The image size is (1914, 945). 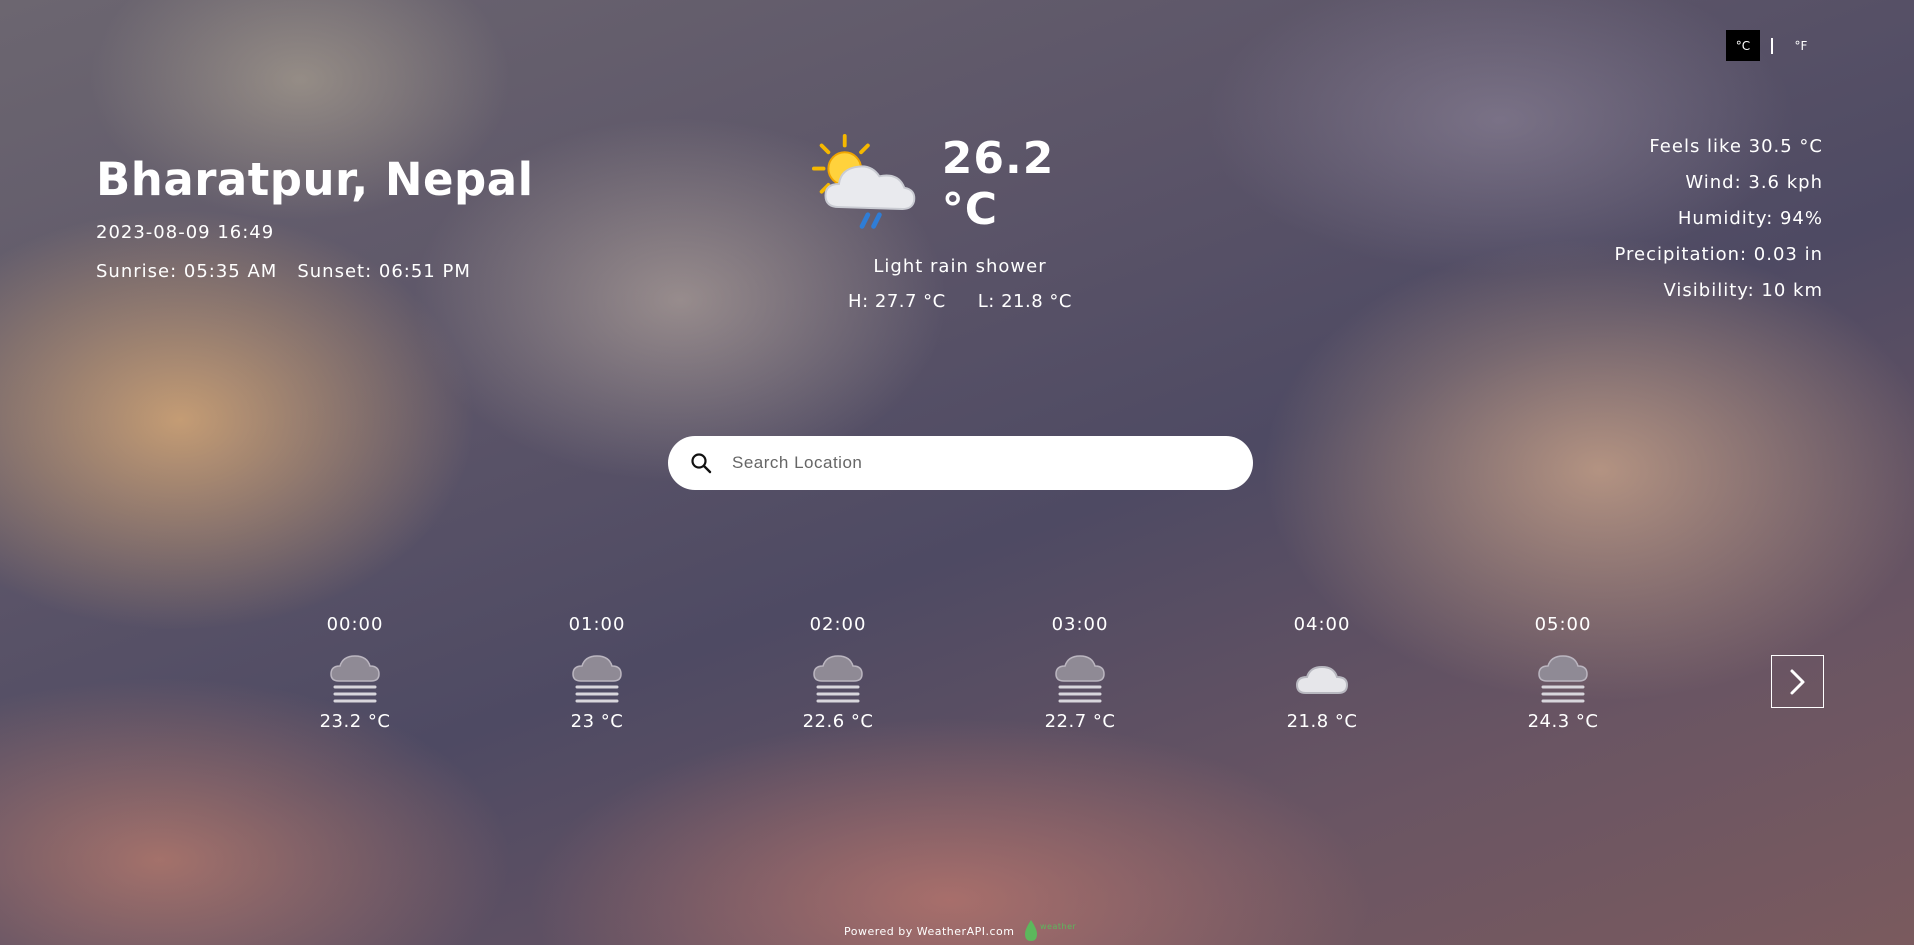 I want to click on hour-time: 03:00, so click(x=1080, y=624).